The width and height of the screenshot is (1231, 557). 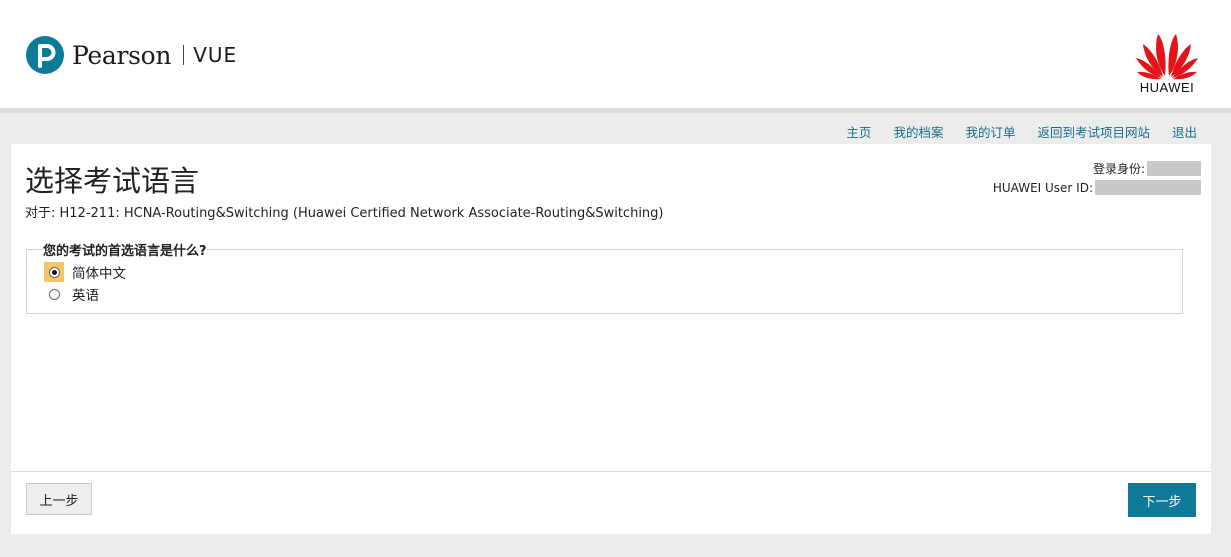 I want to click on nav-home-link: 主页, so click(x=858, y=131).